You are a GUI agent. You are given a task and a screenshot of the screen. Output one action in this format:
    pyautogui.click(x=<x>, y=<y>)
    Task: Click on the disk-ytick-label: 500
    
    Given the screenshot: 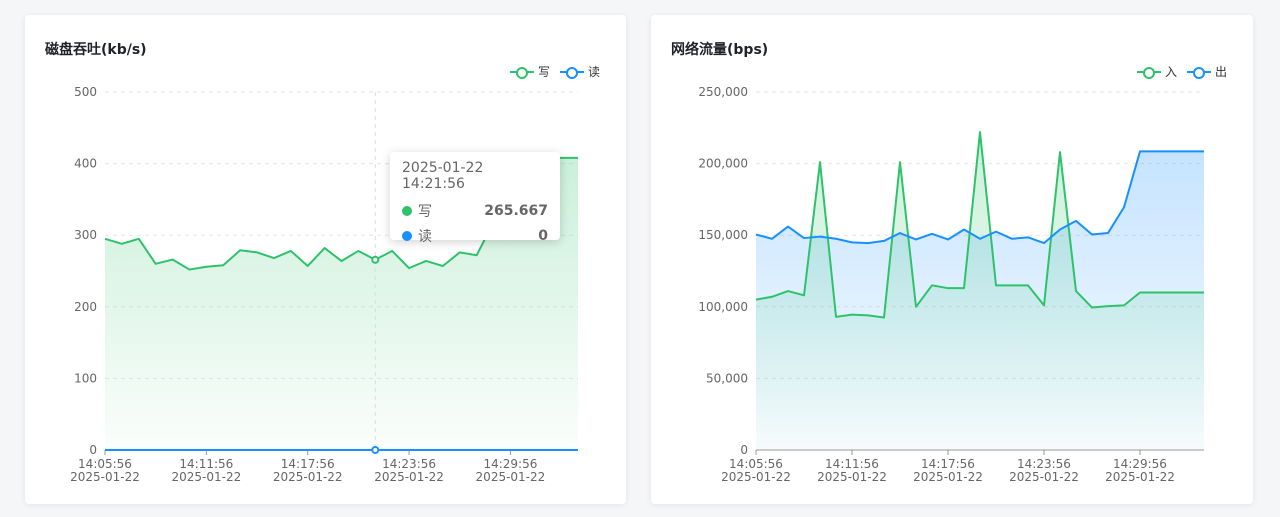 What is the action you would take?
    pyautogui.click(x=85, y=92)
    